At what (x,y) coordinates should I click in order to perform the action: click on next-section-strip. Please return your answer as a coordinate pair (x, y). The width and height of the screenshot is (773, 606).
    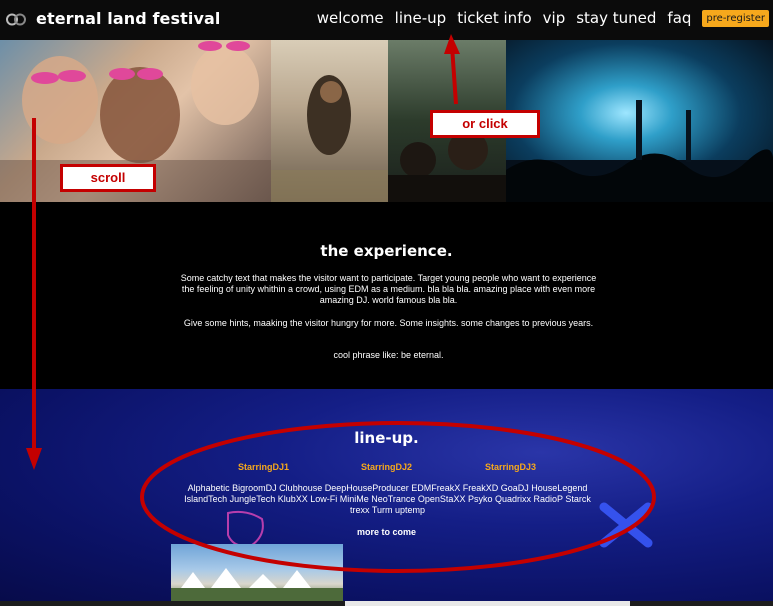
    Looking at the image, I should click on (386, 603).